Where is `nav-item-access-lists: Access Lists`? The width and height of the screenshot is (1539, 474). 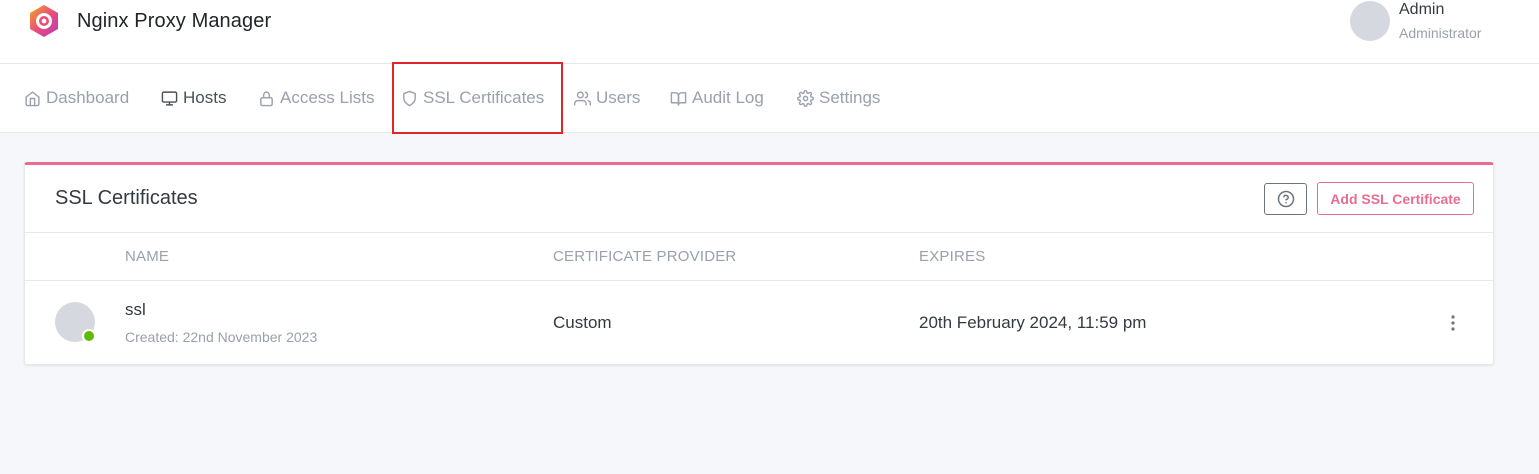
nav-item-access-lists: Access Lists is located at coordinates (316, 98).